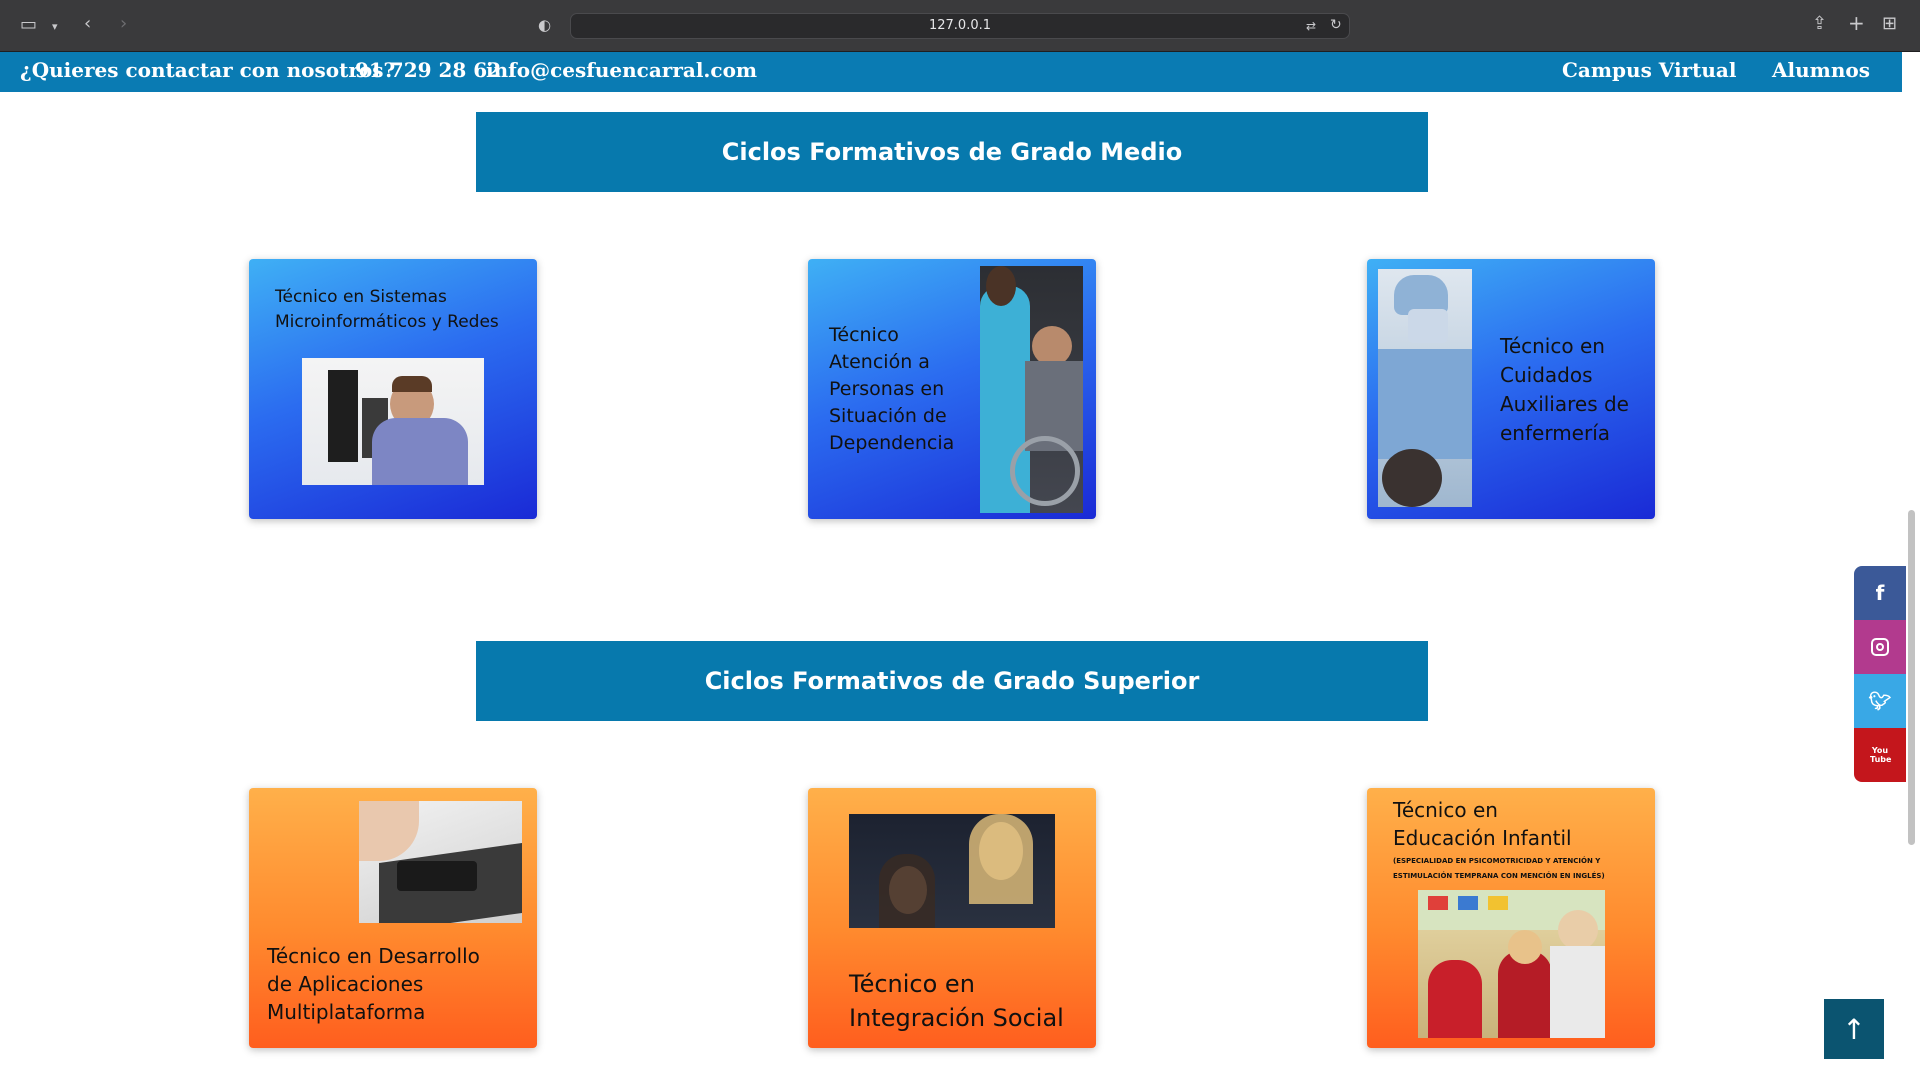  I want to click on children-in-classroom-image, so click(1511, 964).